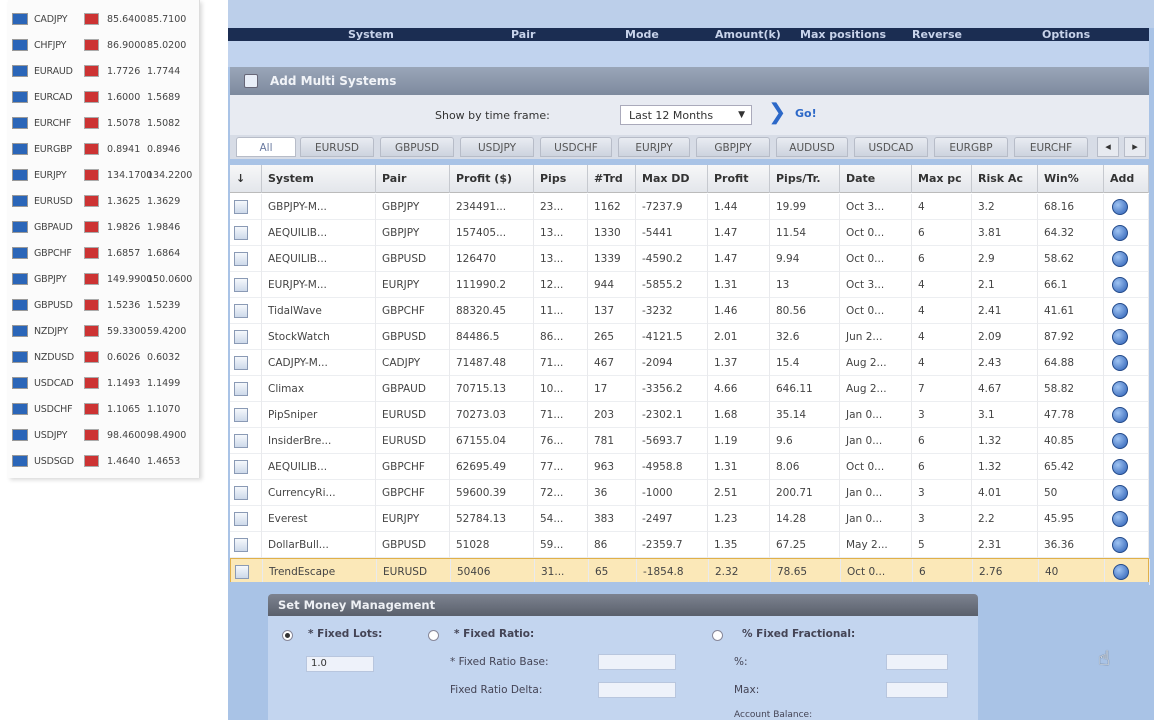  I want to click on quote-row: EURUSD 1.3625 1.3629, so click(104, 201).